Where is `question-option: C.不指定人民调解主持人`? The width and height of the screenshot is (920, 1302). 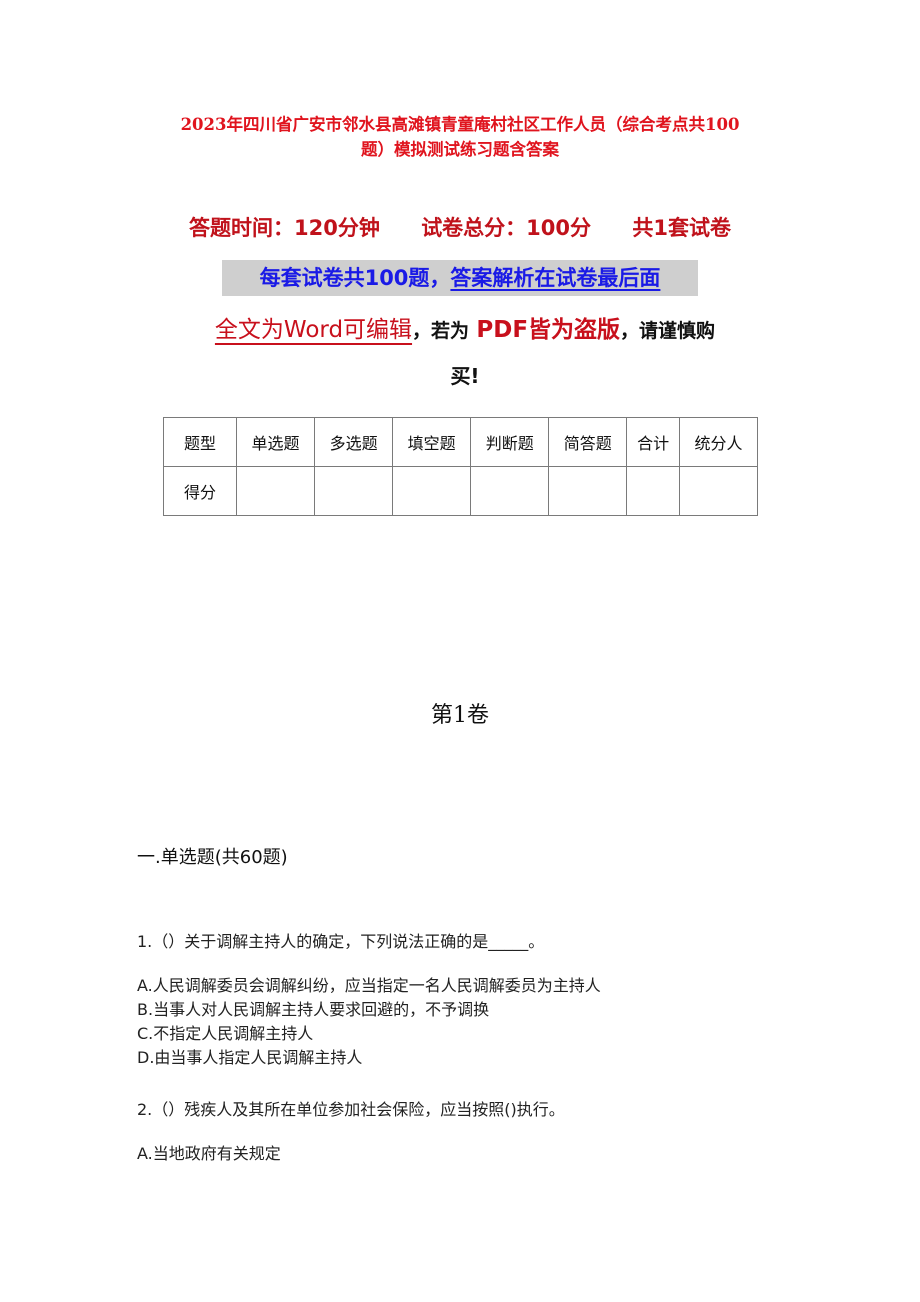
question-option: C.不指定人民调解主持人 is located at coordinates (225, 1033).